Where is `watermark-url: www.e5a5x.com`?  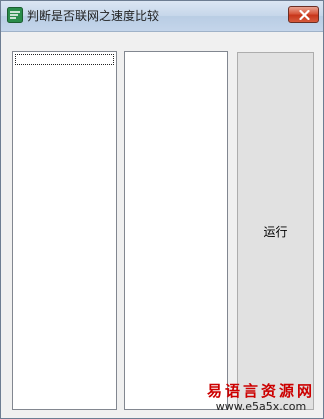 watermark-url: www.e5a5x.com is located at coordinates (261, 406).